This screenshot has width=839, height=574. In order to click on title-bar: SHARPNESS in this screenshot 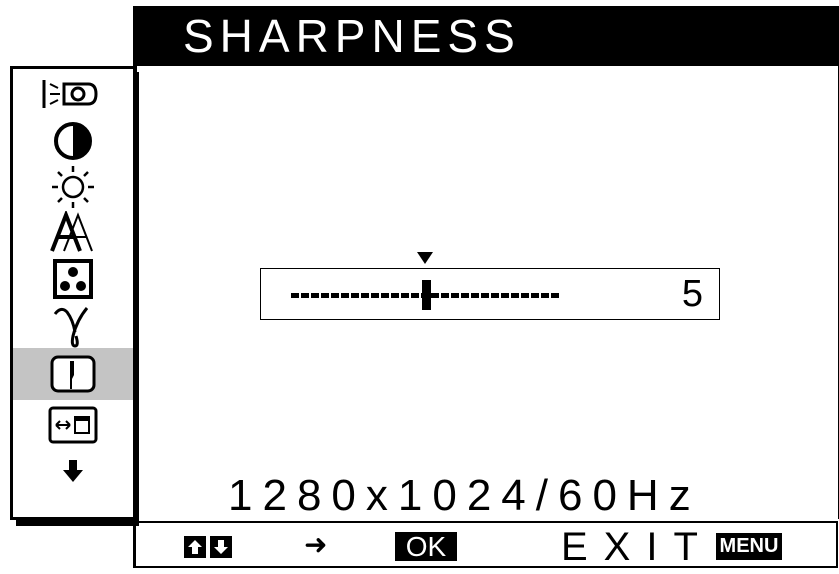, I will do `click(486, 36)`.